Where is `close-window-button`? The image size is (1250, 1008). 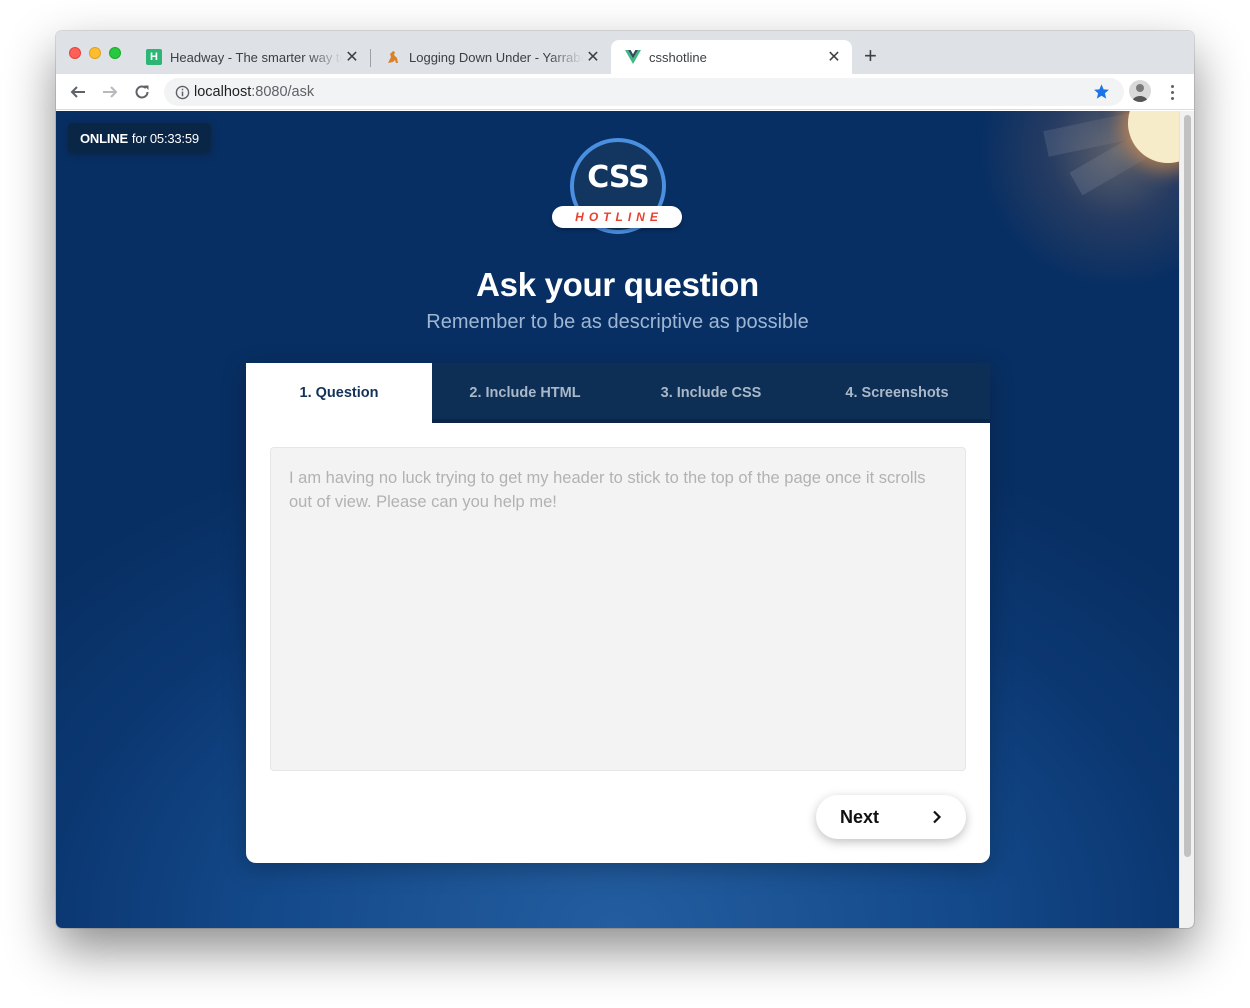 close-window-button is located at coordinates (75, 53).